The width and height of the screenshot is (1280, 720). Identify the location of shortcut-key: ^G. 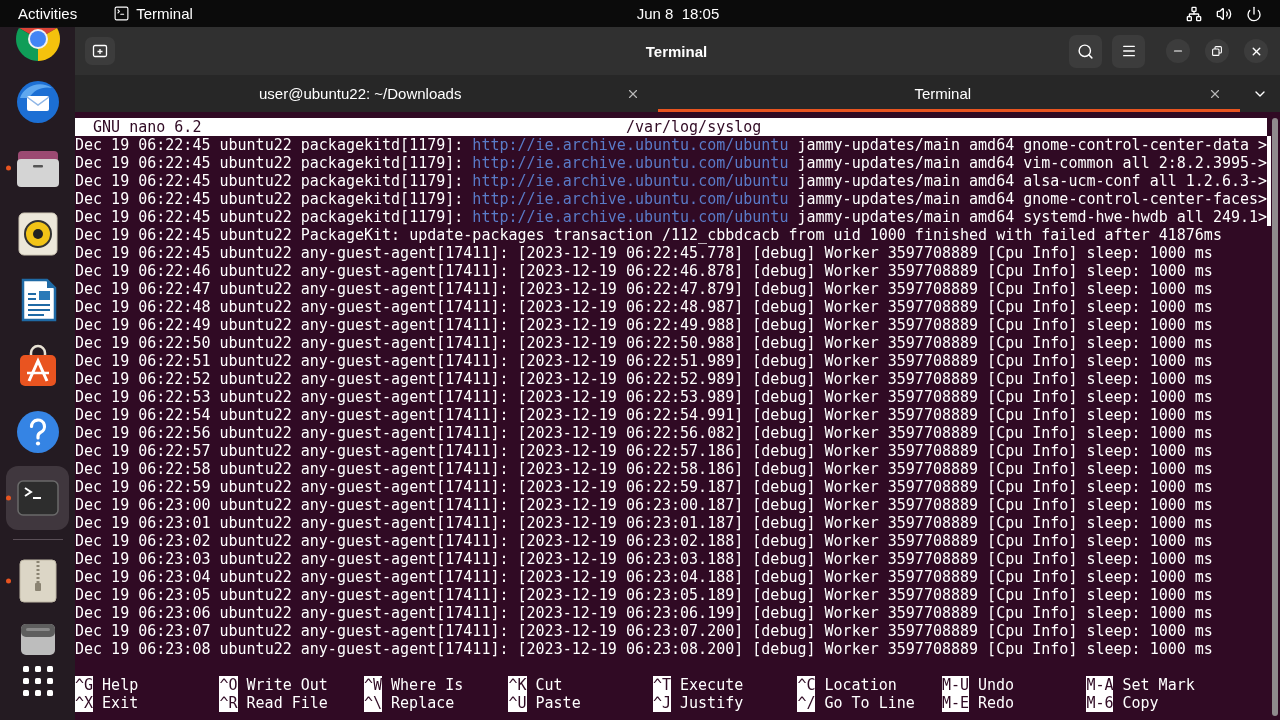
(84, 685).